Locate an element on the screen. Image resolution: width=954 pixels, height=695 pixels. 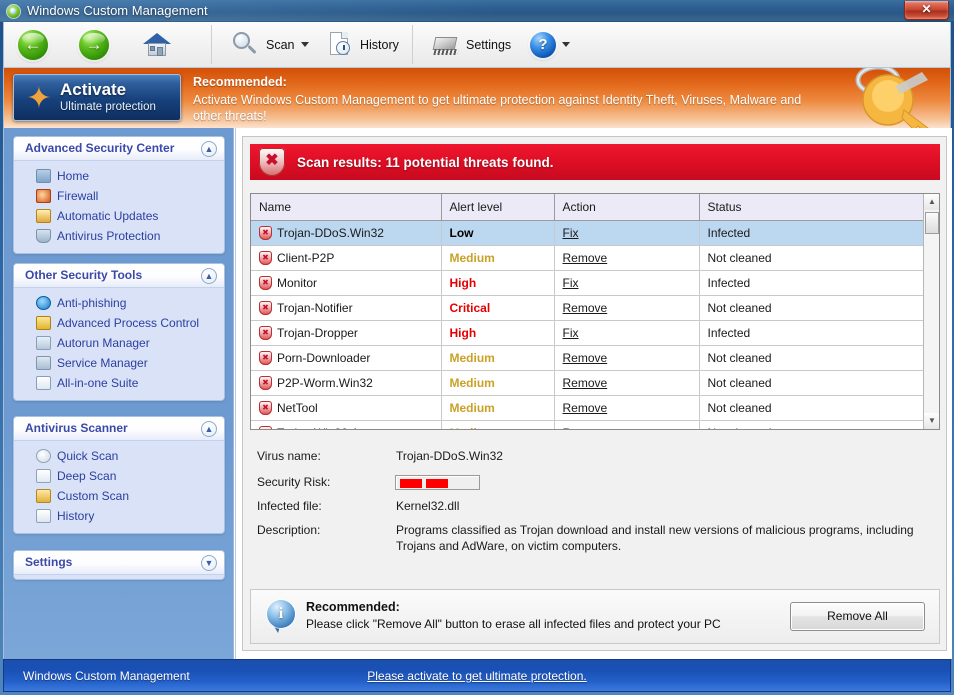
sidebar-item-quick-scan: Quick Scan is located at coordinates (119, 456).